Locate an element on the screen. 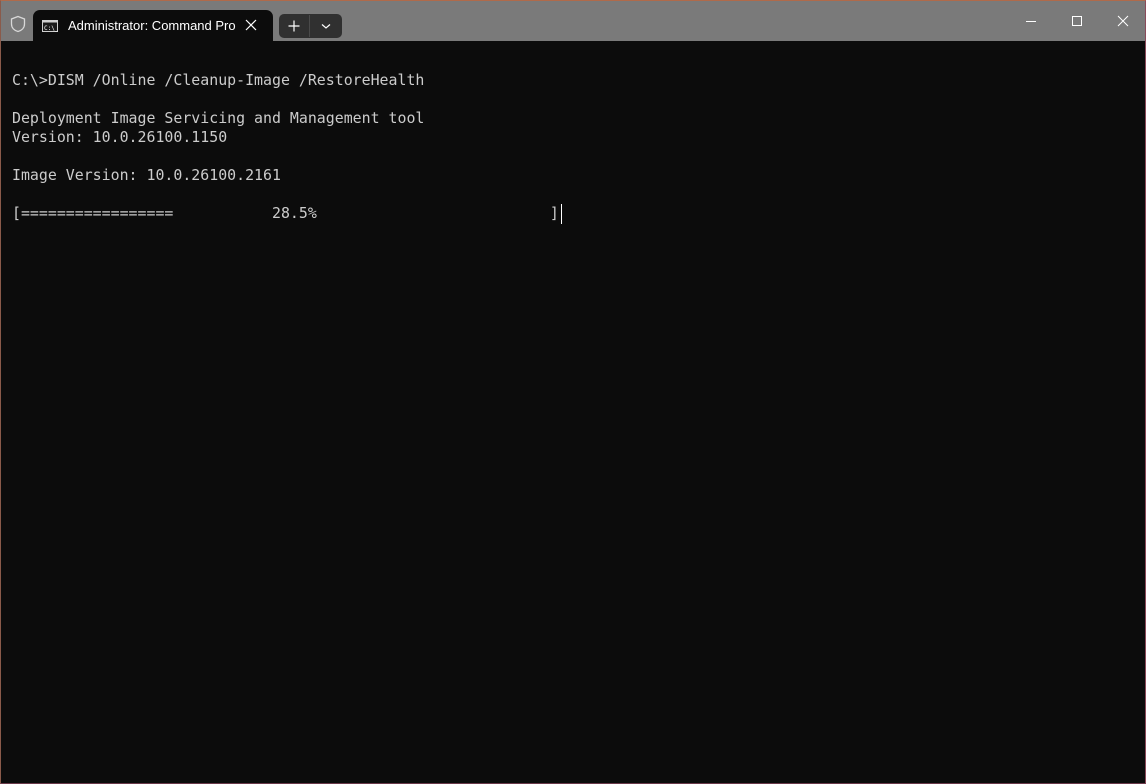 This screenshot has width=1146, height=784. minimize-icon is located at coordinates (1031, 21).